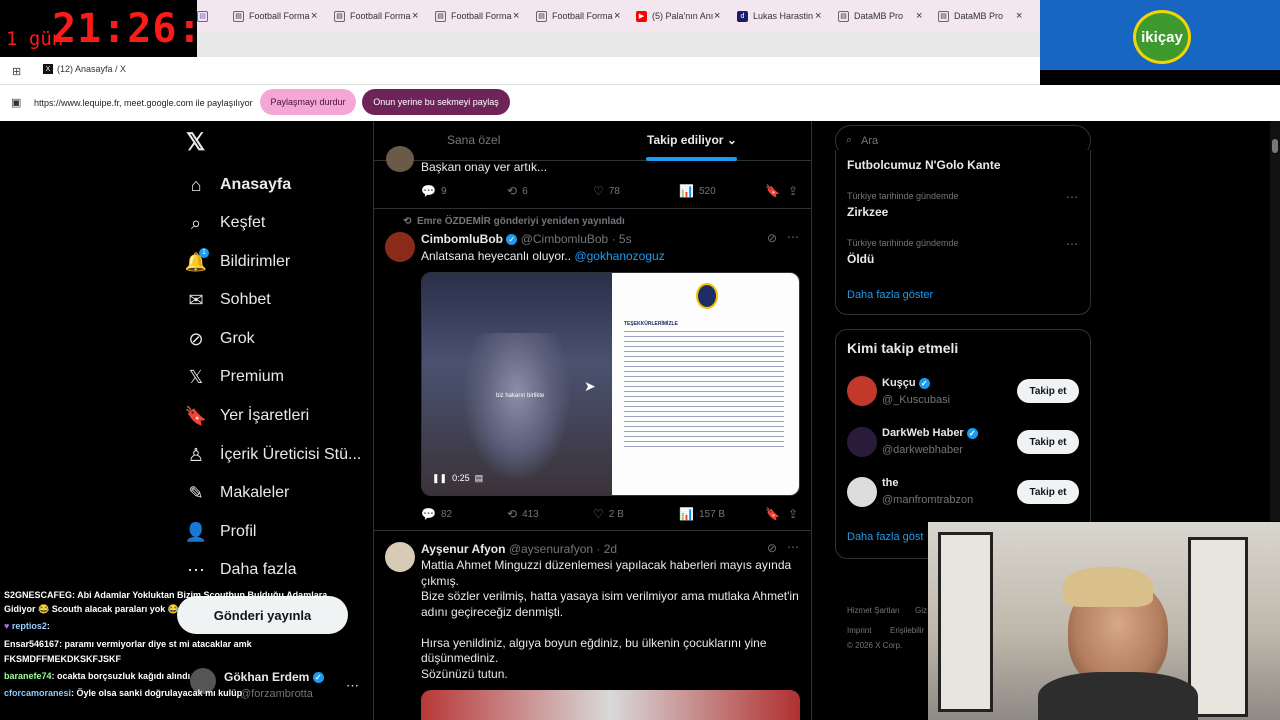 The width and height of the screenshot is (1280, 720). What do you see at coordinates (457, 478) in the screenshot?
I see `video-controls: ❚❚ 0:25 ▤` at bounding box center [457, 478].